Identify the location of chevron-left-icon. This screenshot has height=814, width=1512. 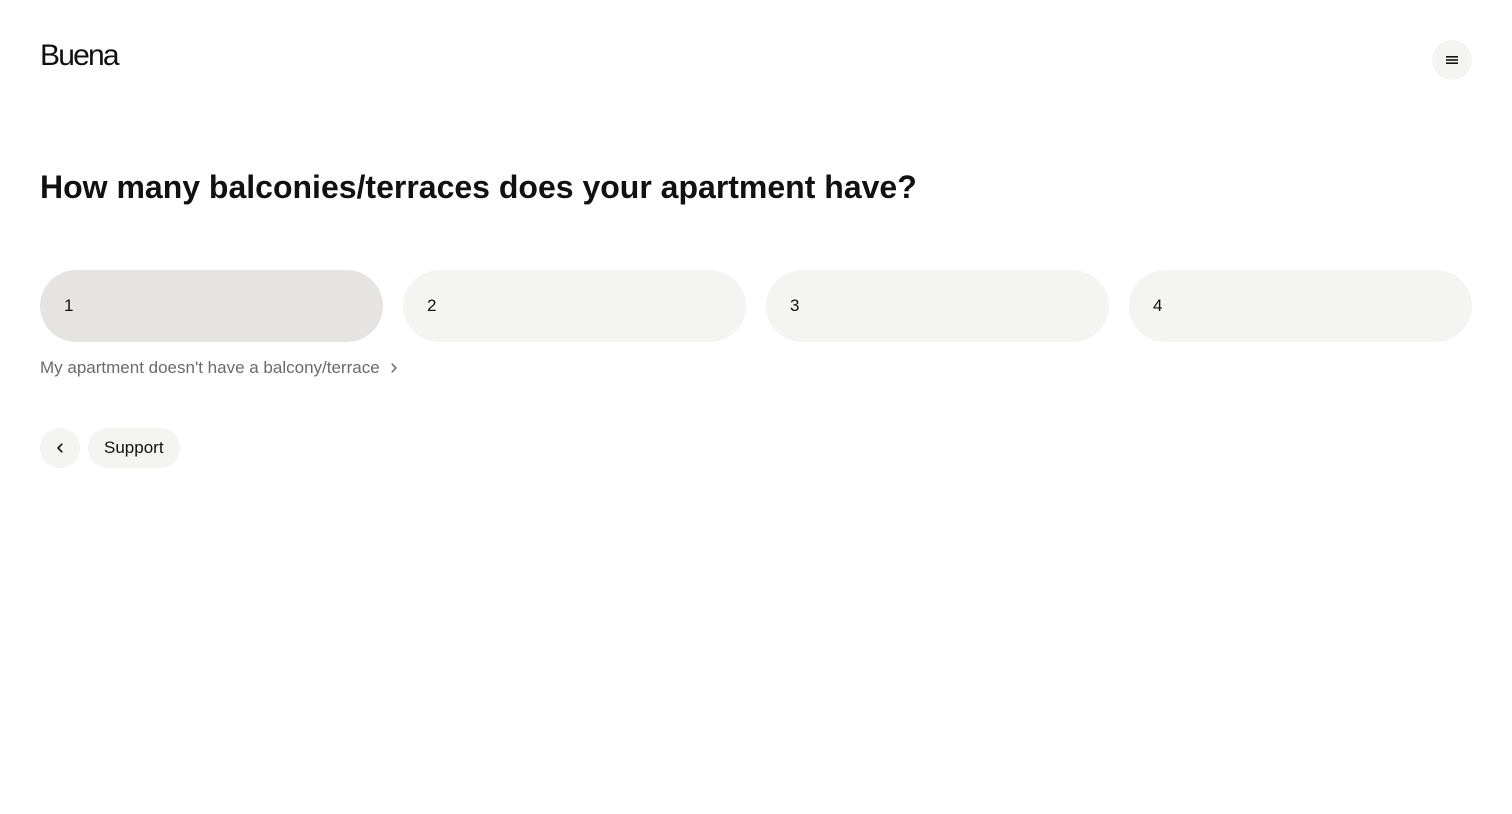
(60, 448).